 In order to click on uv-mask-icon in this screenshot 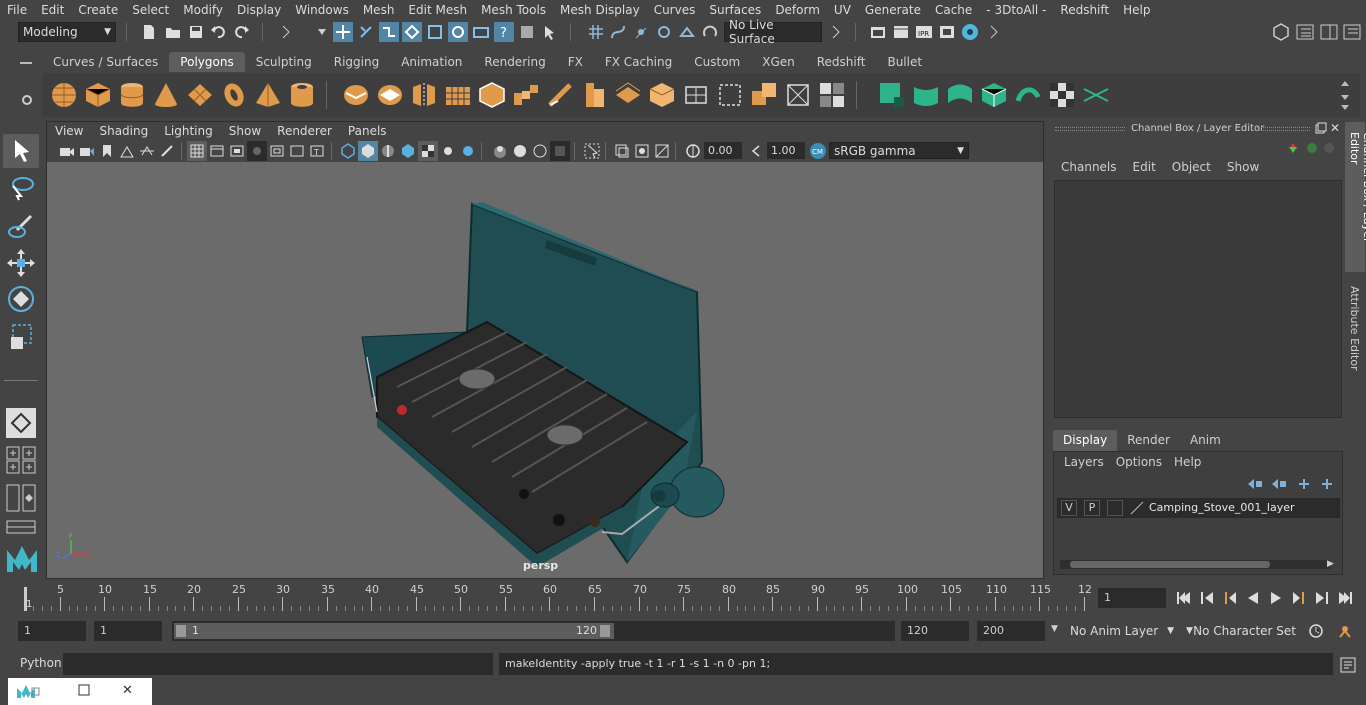, I will do `click(481, 32)`.